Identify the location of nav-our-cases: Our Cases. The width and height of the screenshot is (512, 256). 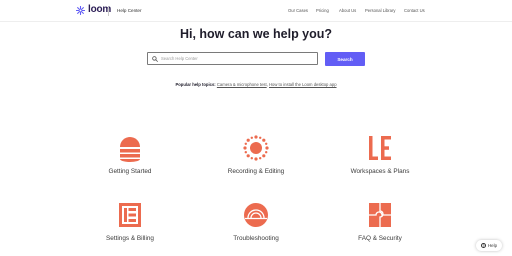
(298, 10).